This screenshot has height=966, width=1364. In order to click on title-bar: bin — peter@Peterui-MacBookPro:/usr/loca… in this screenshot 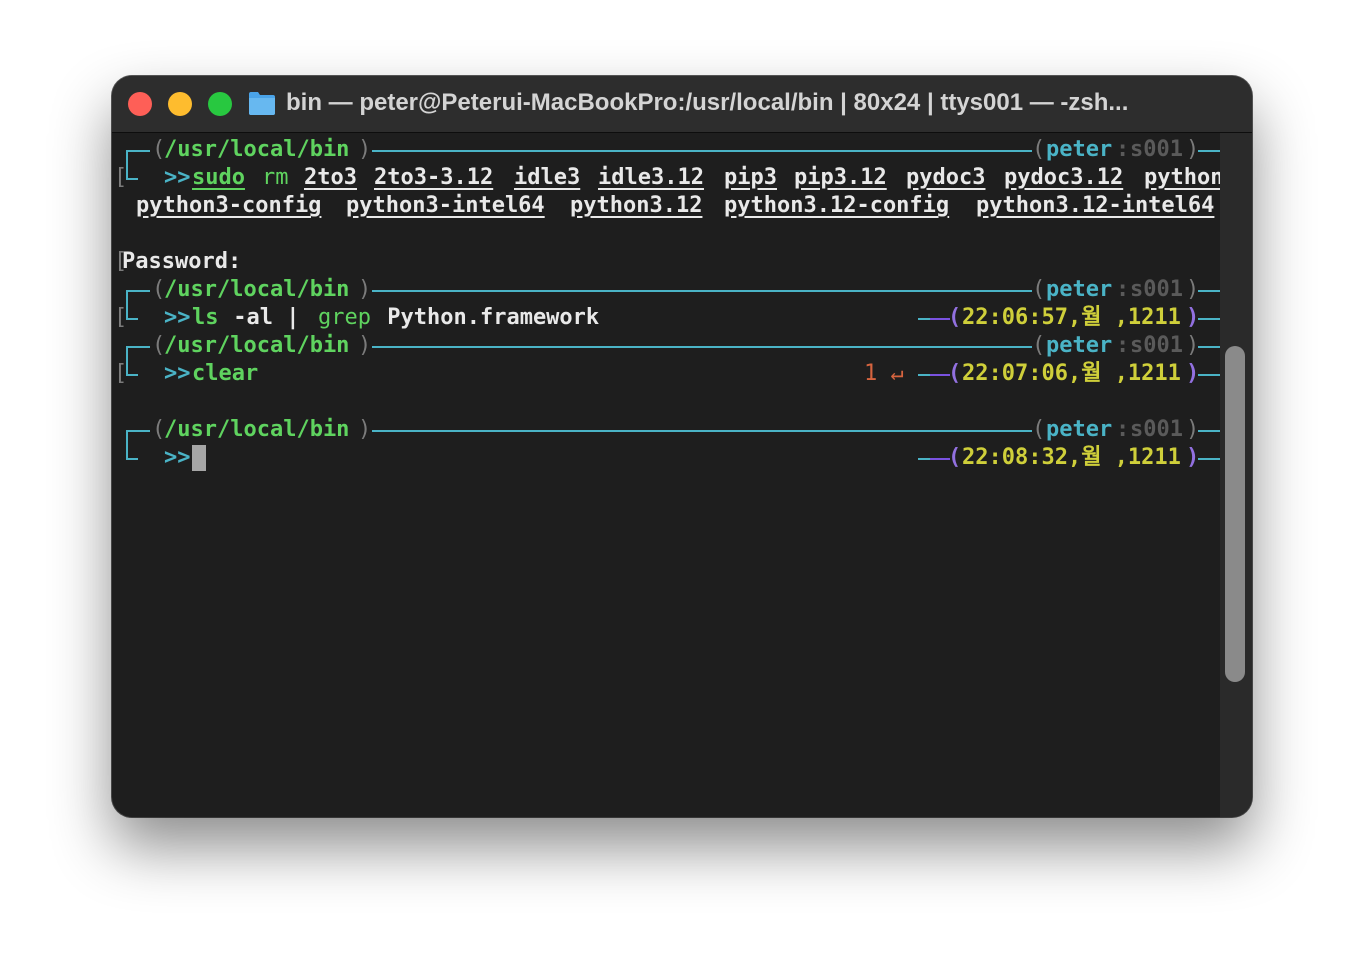, I will do `click(682, 104)`.